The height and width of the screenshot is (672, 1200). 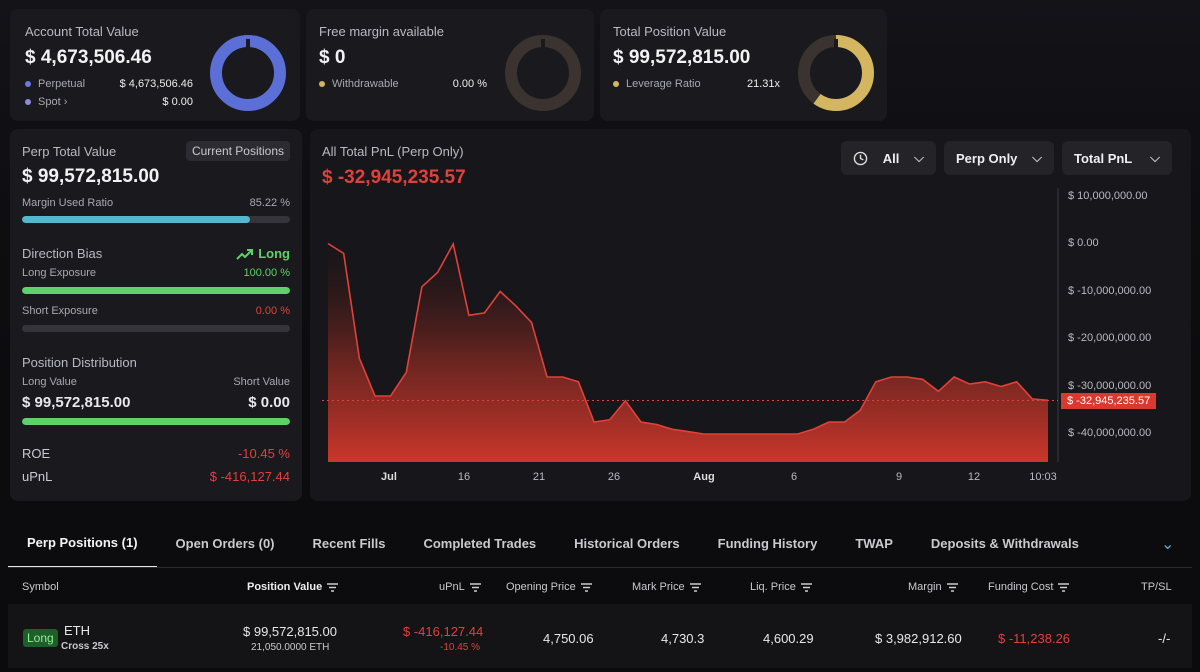 I want to click on y-tick-label: $ -20,000,000.00, so click(x=1110, y=338).